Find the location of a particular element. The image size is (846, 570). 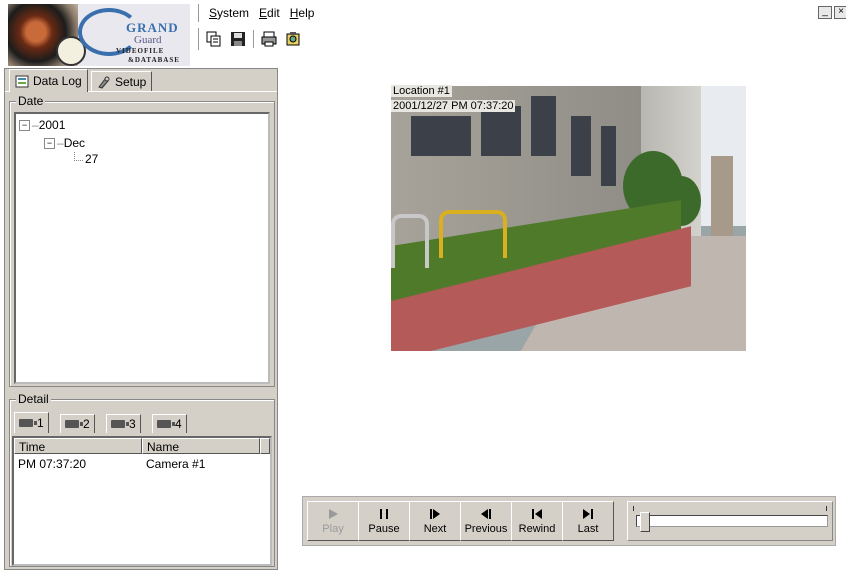

logo-text-guard: Guard is located at coordinates (148, 40).